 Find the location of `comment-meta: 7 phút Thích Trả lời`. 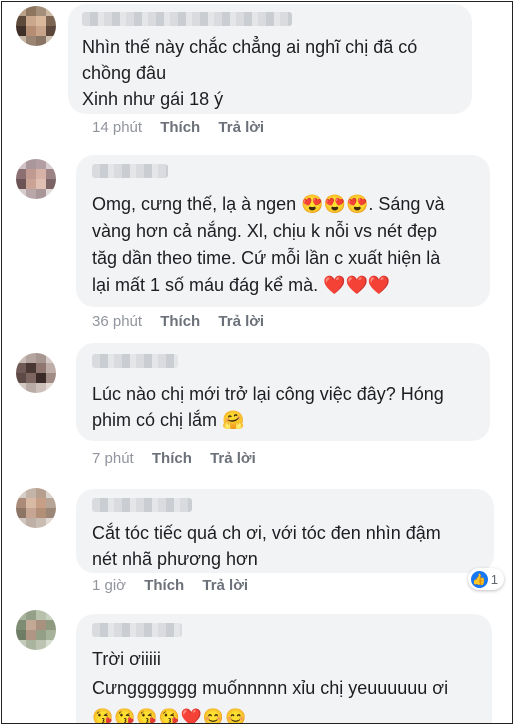

comment-meta: 7 phút Thích Trả lời is located at coordinates (174, 458).